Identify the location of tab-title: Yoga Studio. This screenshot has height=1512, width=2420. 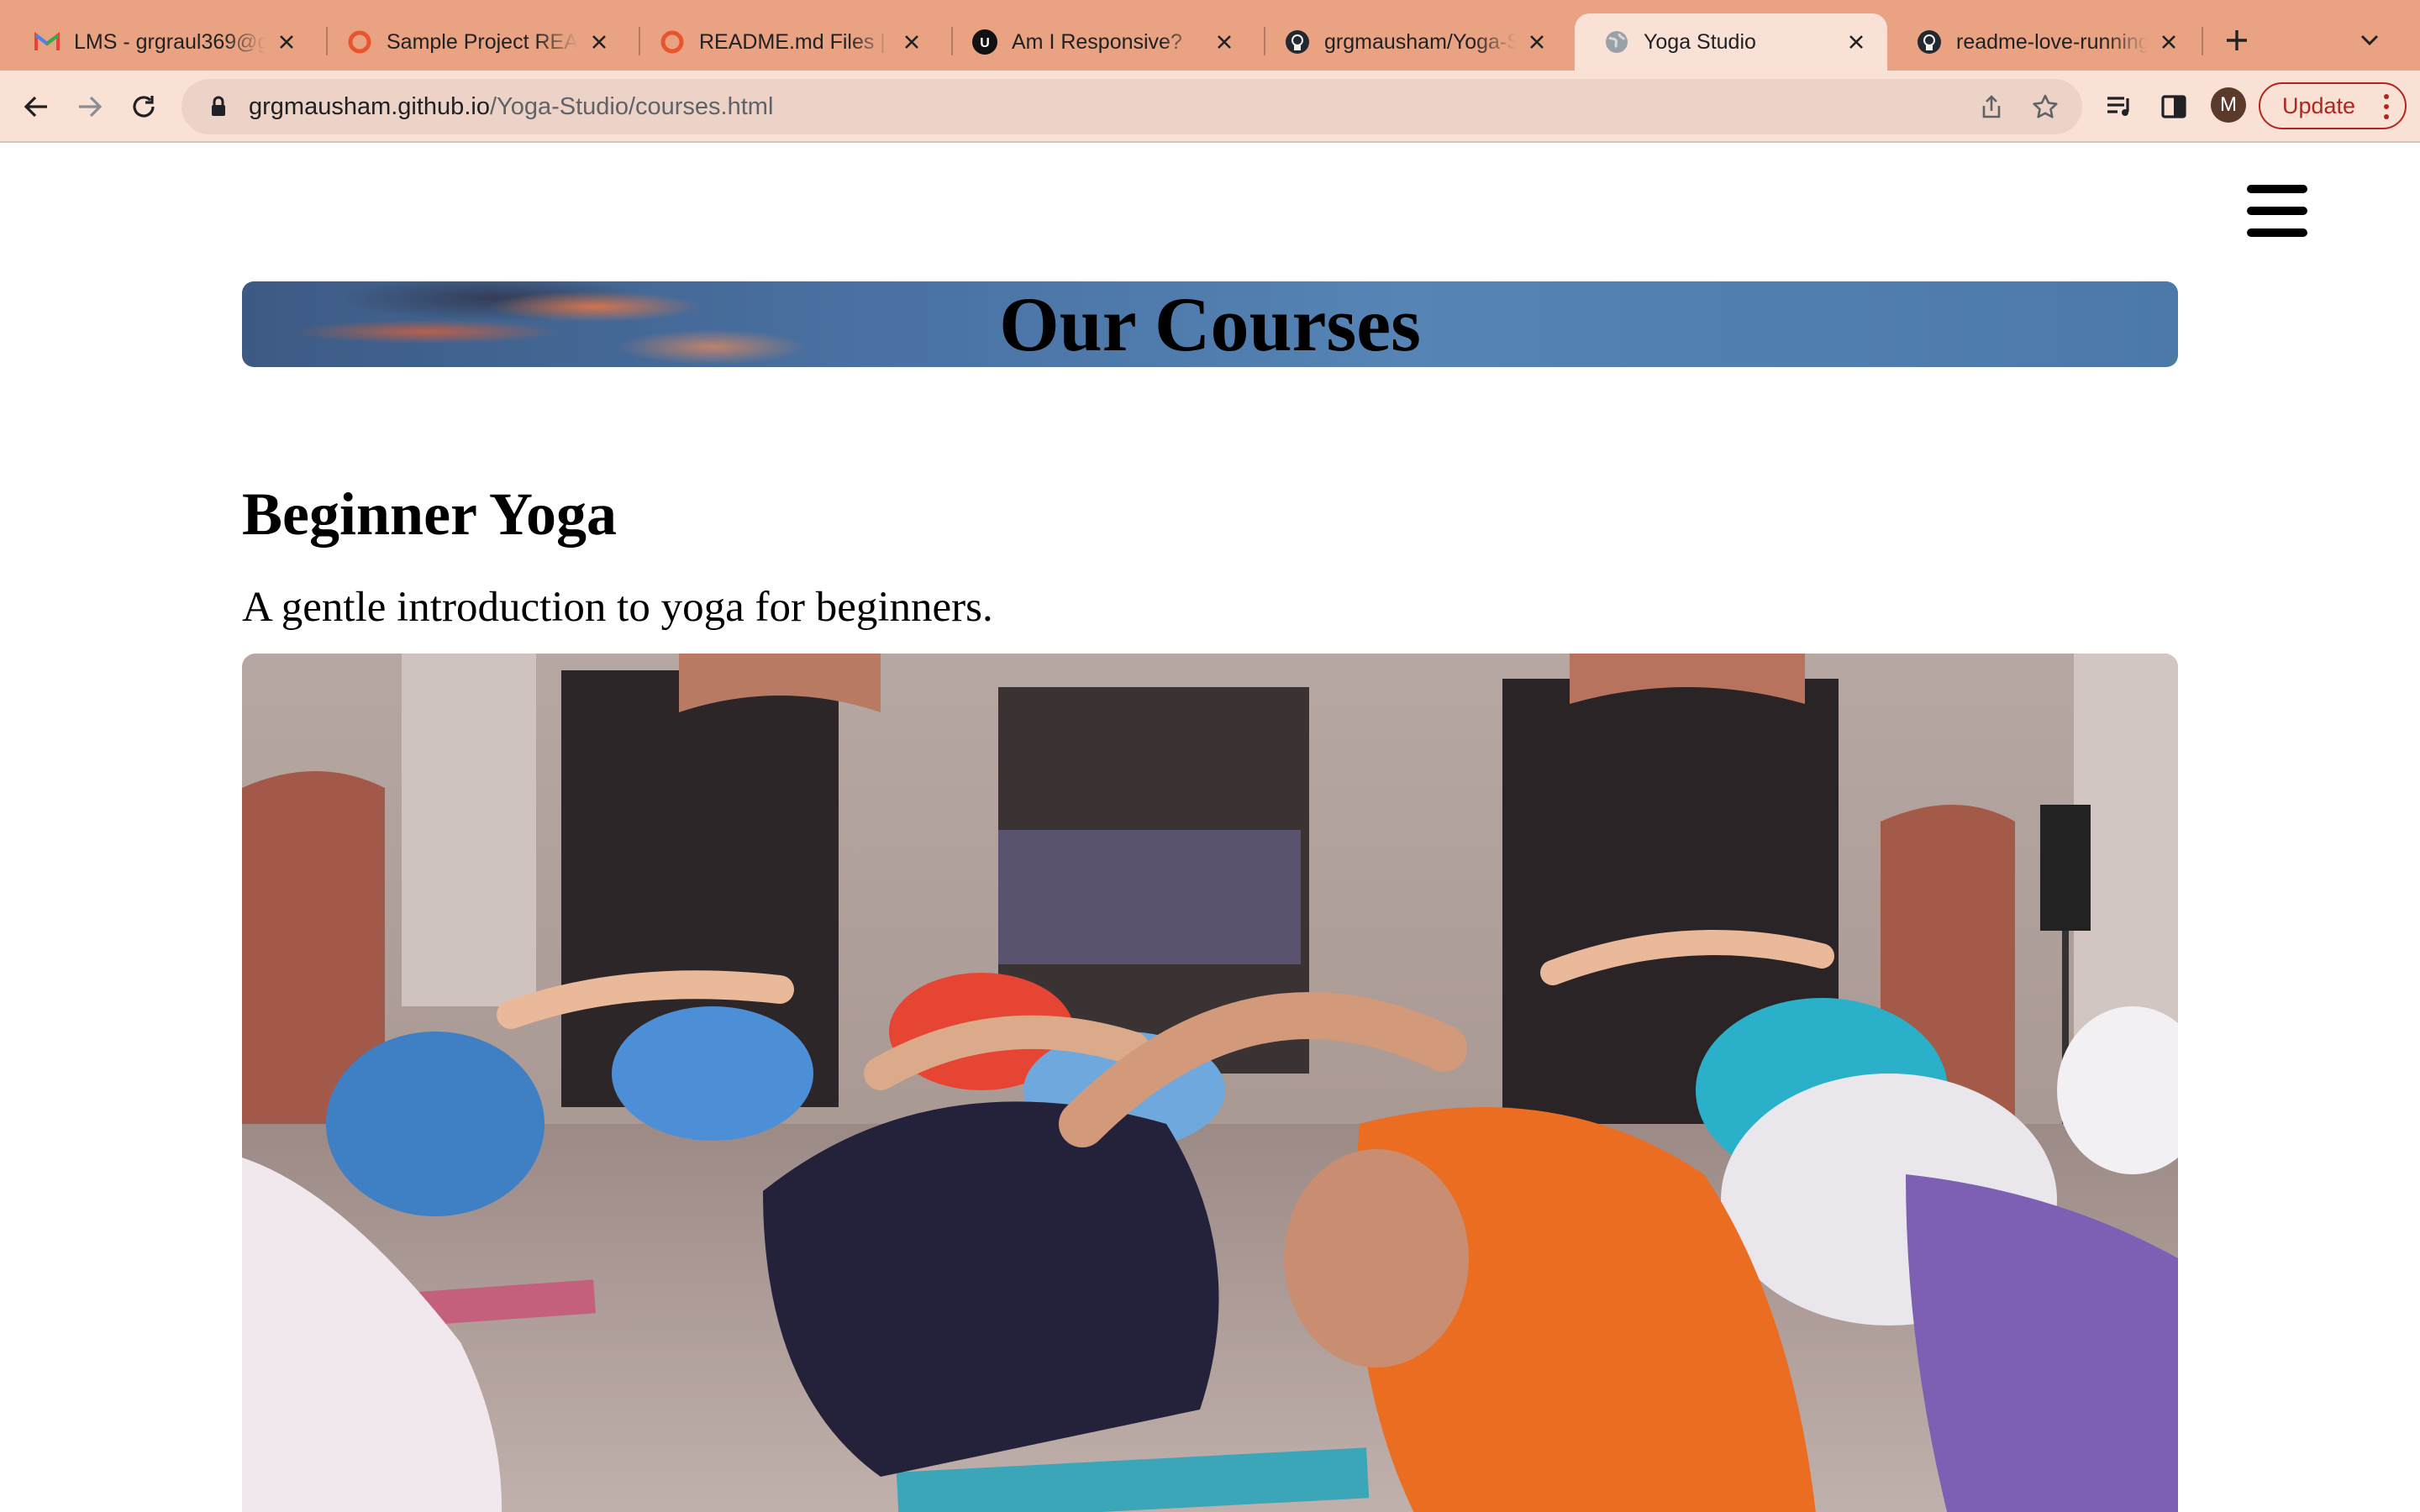
(1700, 41).